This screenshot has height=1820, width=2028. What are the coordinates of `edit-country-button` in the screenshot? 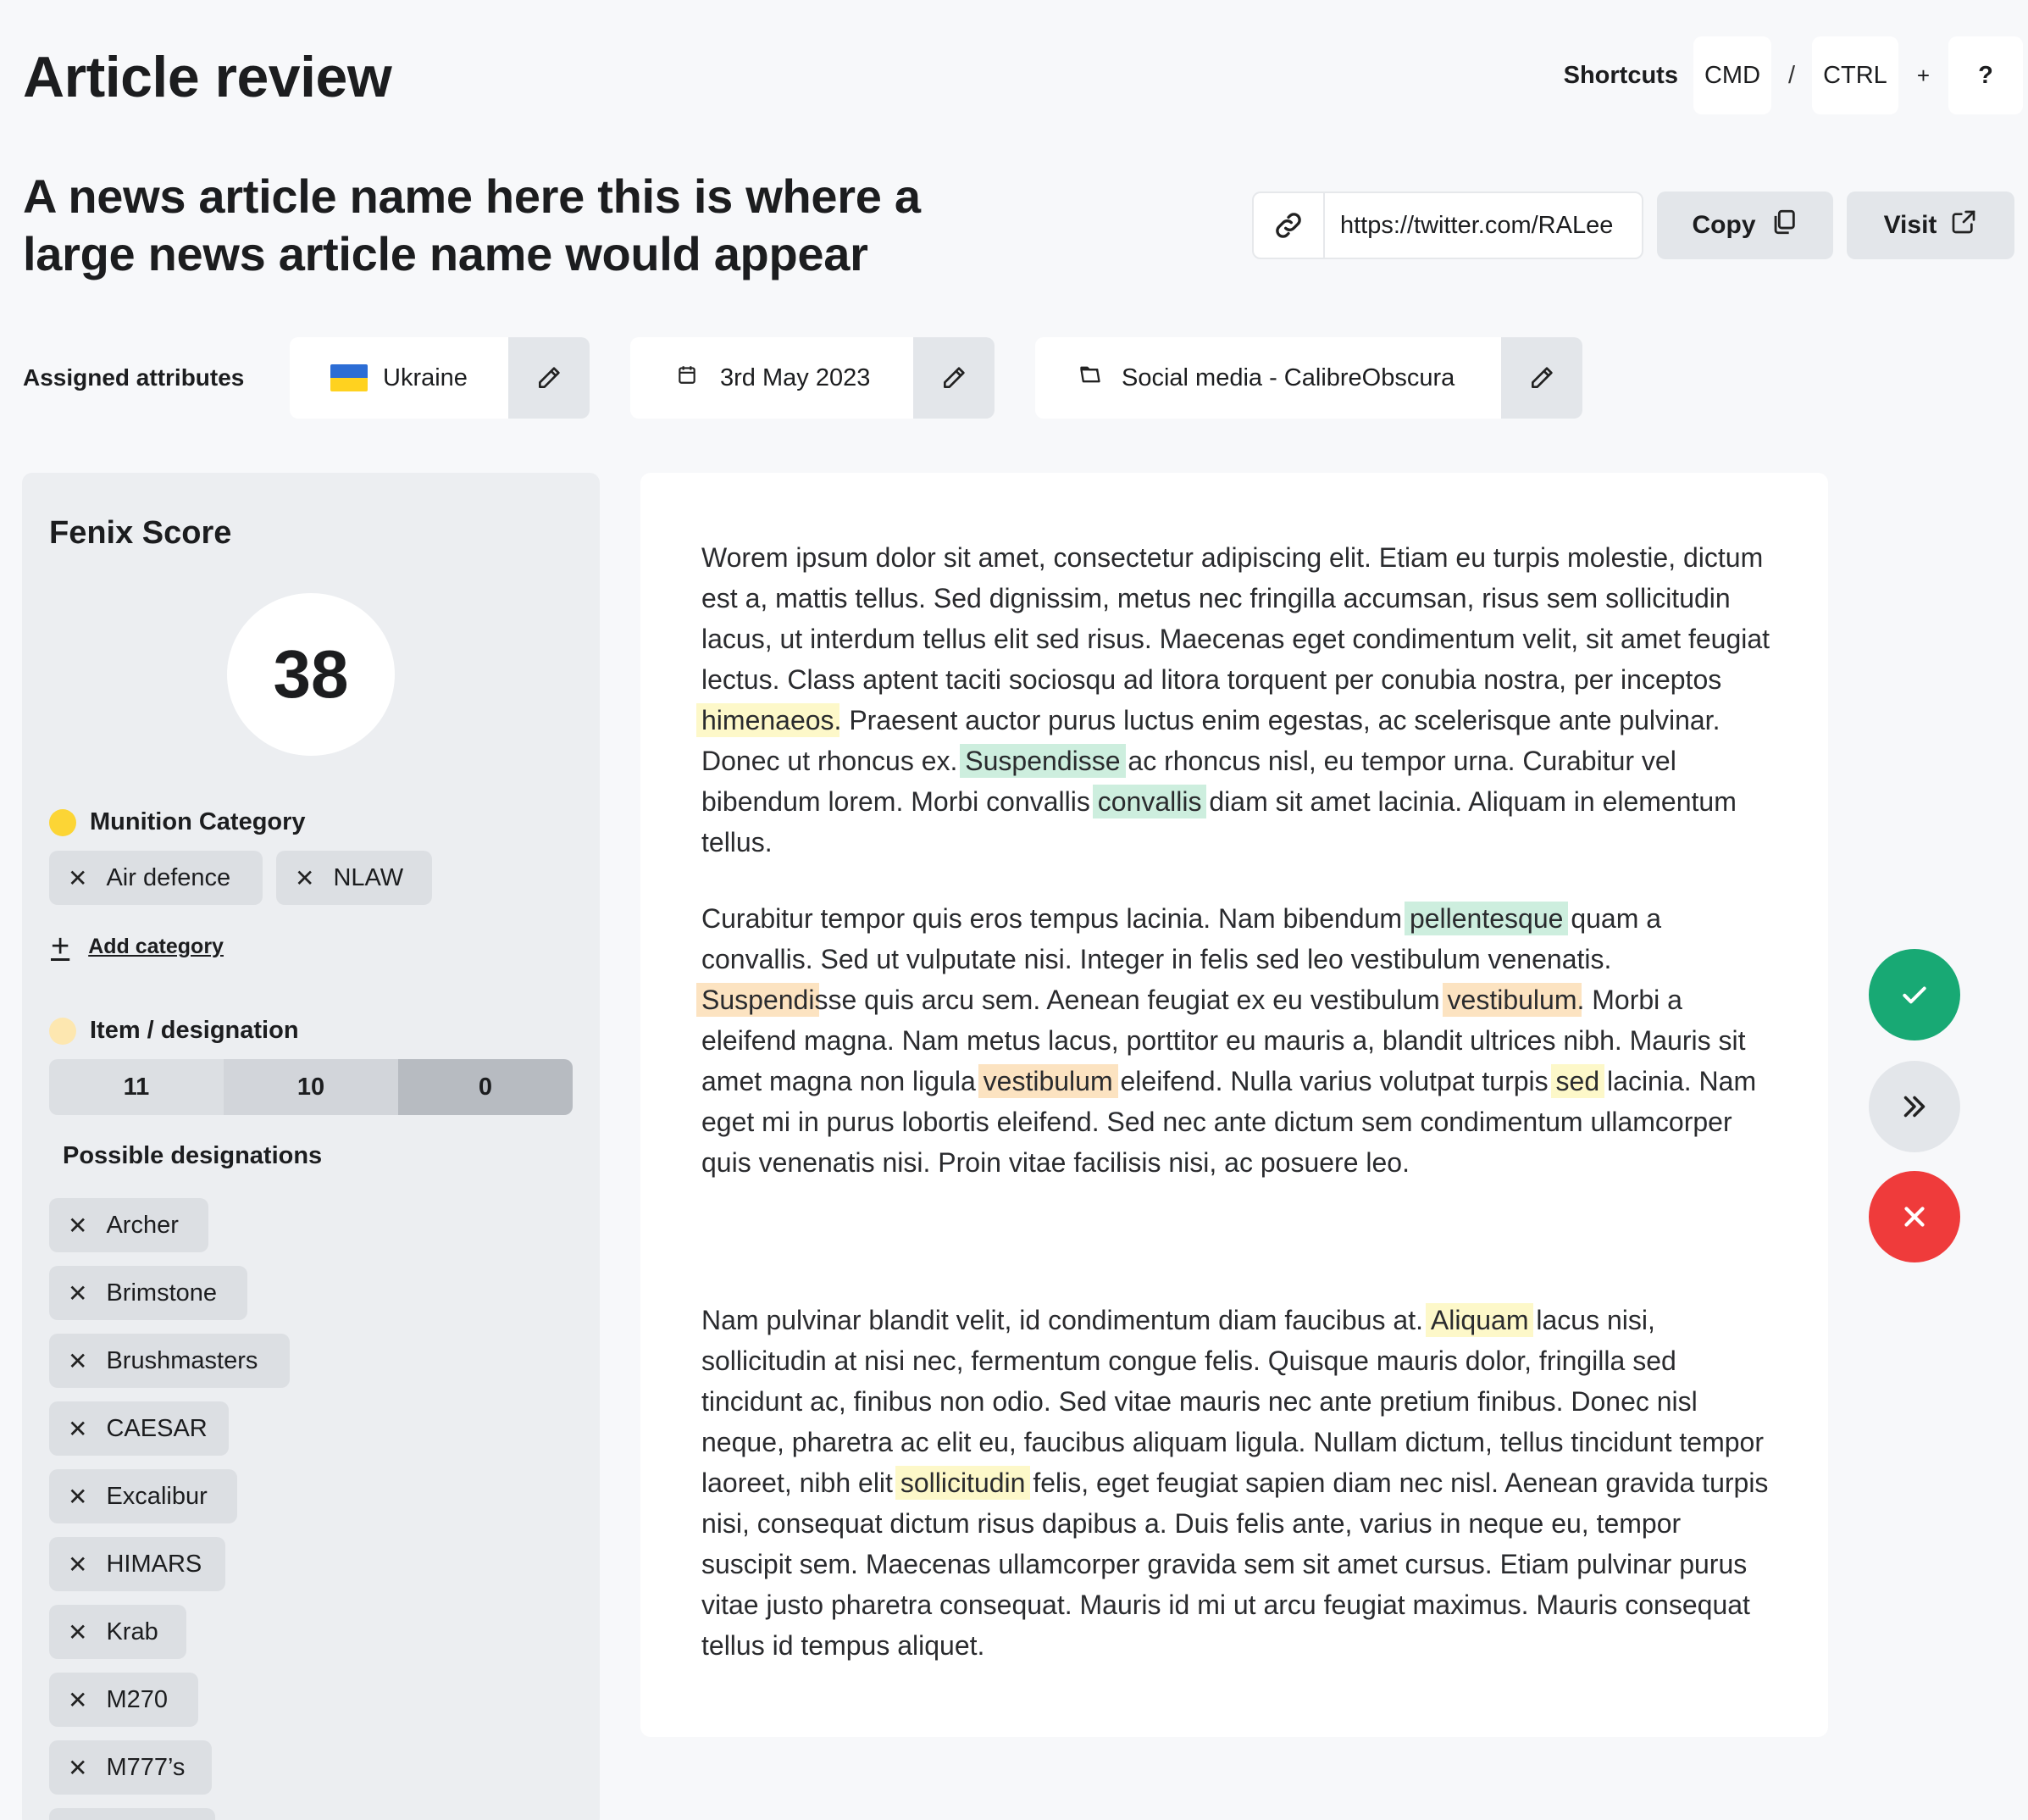 It's located at (549, 378).